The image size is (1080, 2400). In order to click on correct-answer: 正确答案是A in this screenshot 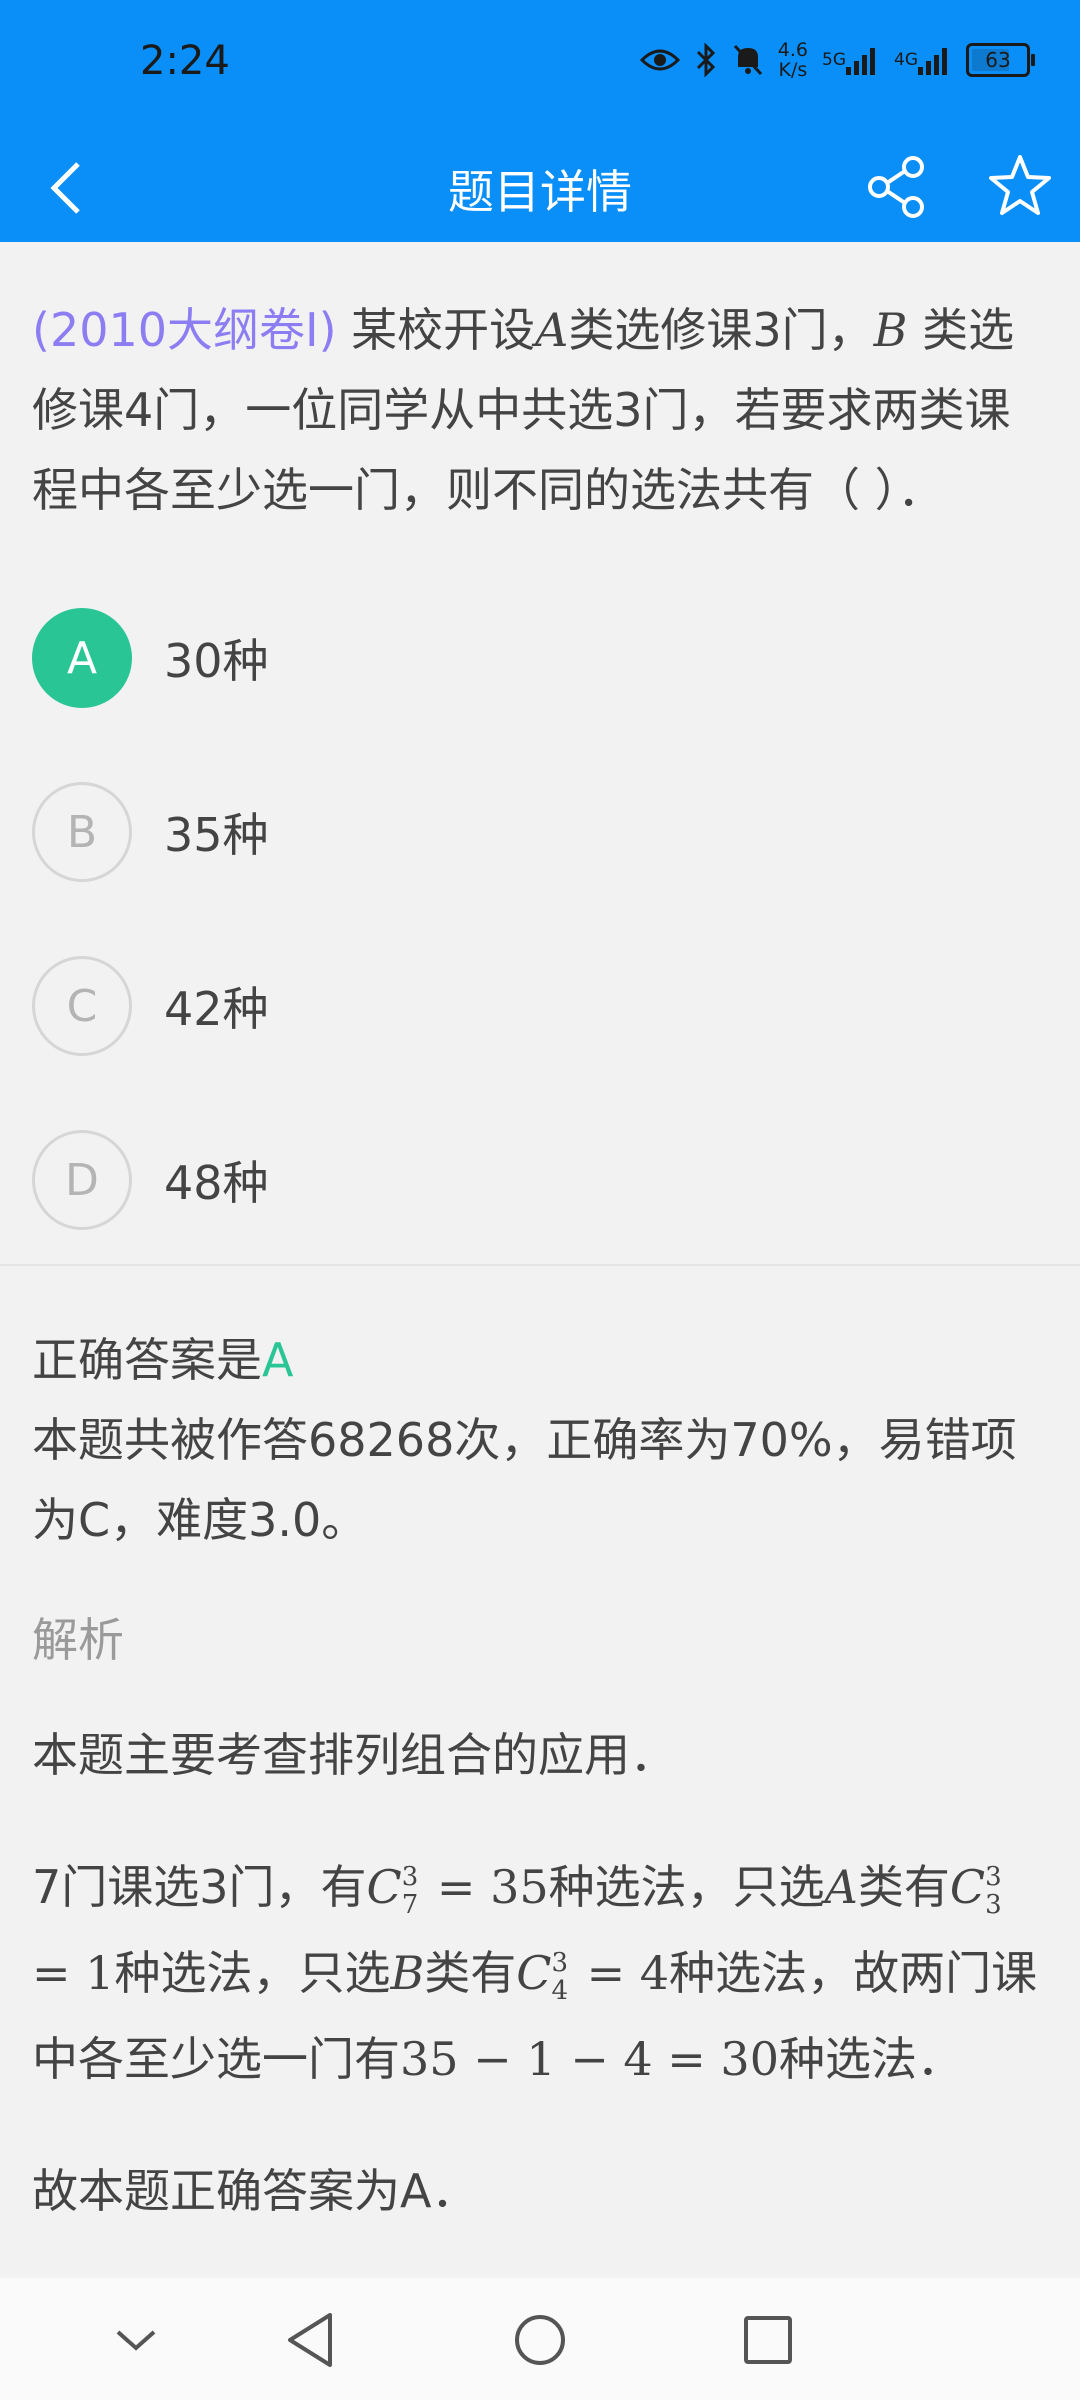, I will do `click(540, 1360)`.